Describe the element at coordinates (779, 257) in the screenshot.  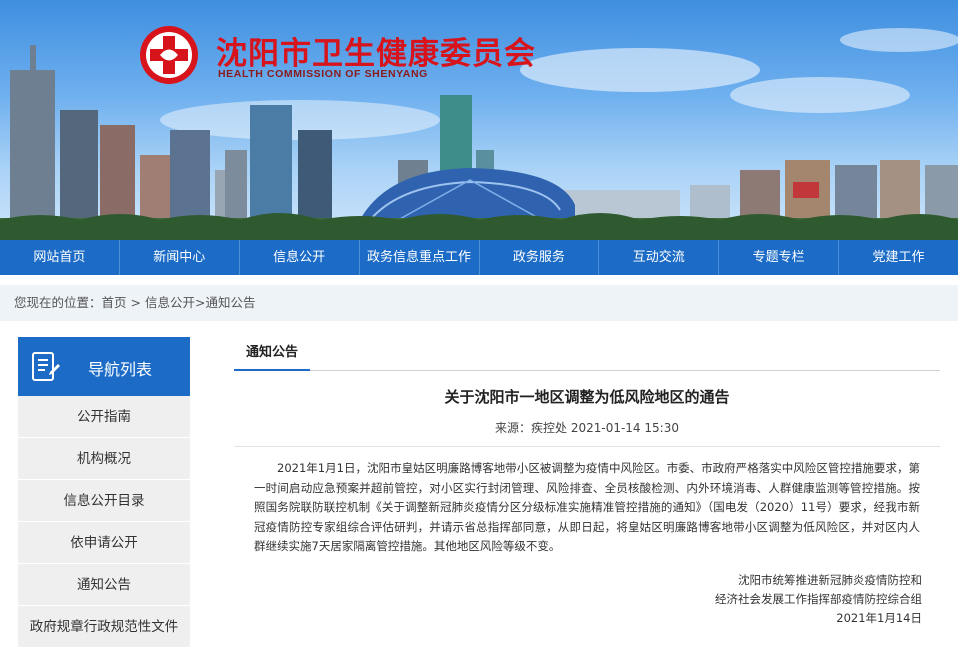
I see `nav-special: 专题专栏` at that location.